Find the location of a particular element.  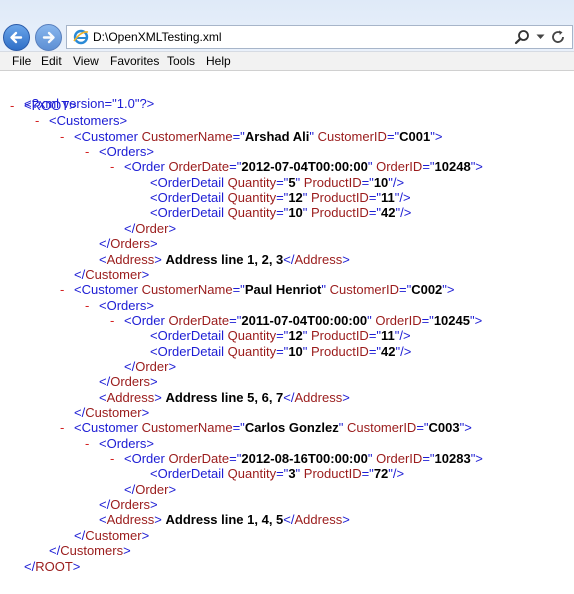

address-text: D:\OpenXMLTesting.xml is located at coordinates (157, 37).